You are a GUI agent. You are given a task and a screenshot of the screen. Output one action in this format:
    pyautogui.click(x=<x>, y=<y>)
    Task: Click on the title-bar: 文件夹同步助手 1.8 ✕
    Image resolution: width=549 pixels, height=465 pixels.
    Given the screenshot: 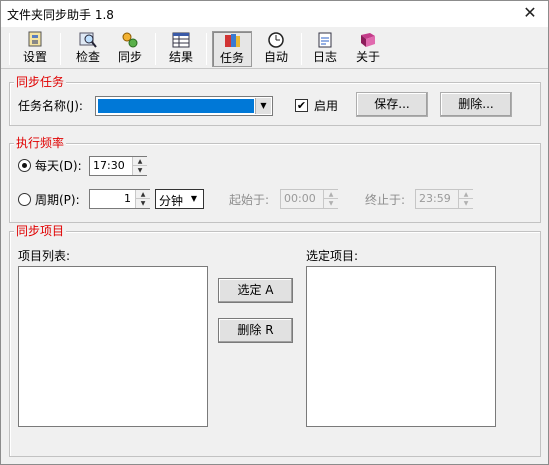 What is the action you would take?
    pyautogui.click(x=274, y=14)
    